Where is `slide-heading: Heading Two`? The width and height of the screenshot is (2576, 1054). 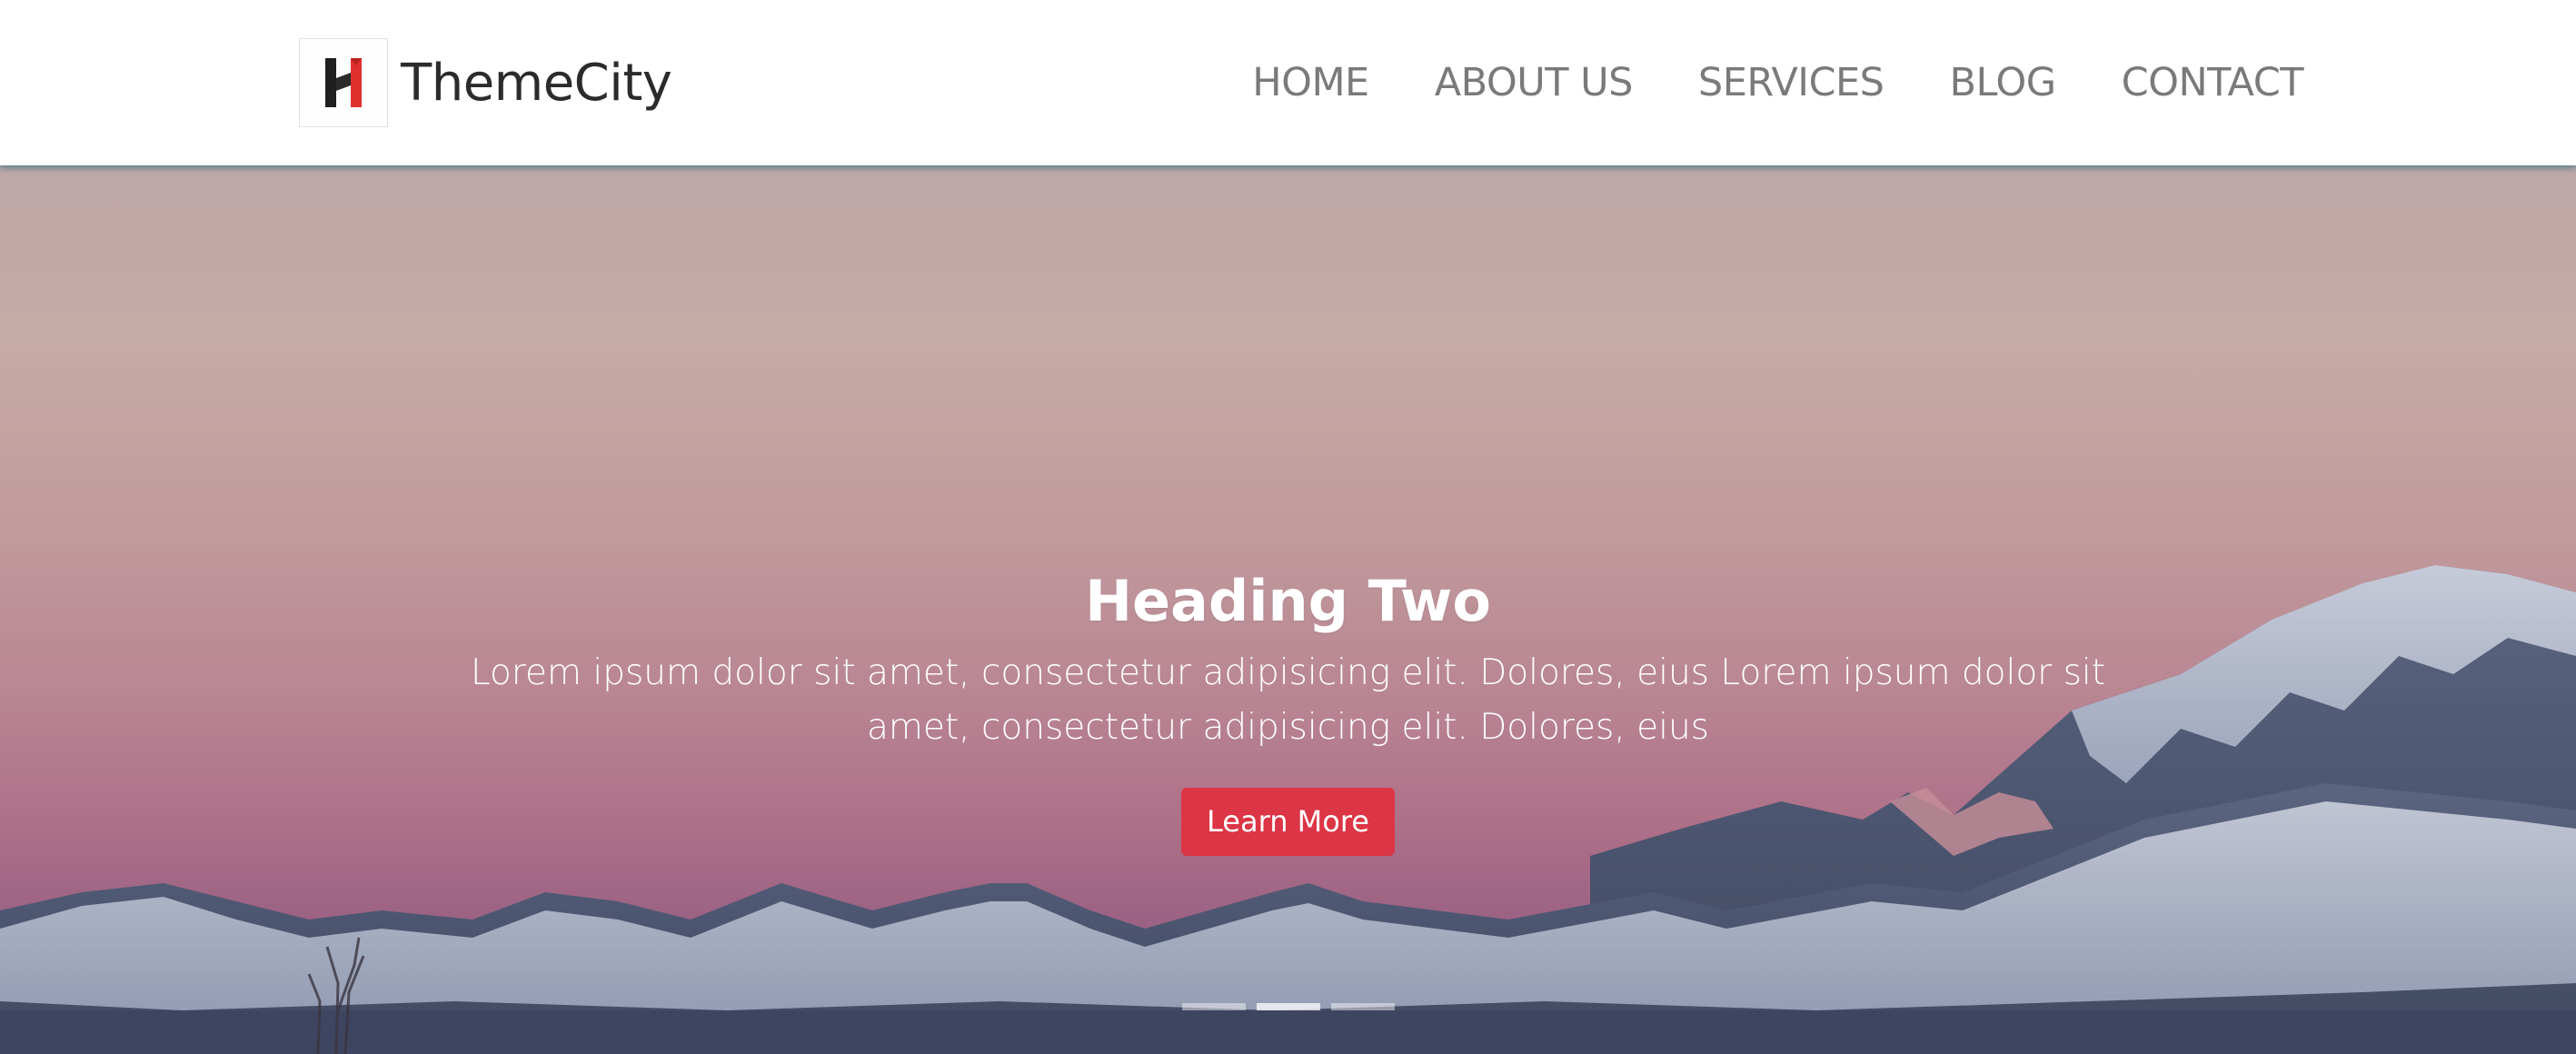 slide-heading: Heading Two is located at coordinates (1288, 601).